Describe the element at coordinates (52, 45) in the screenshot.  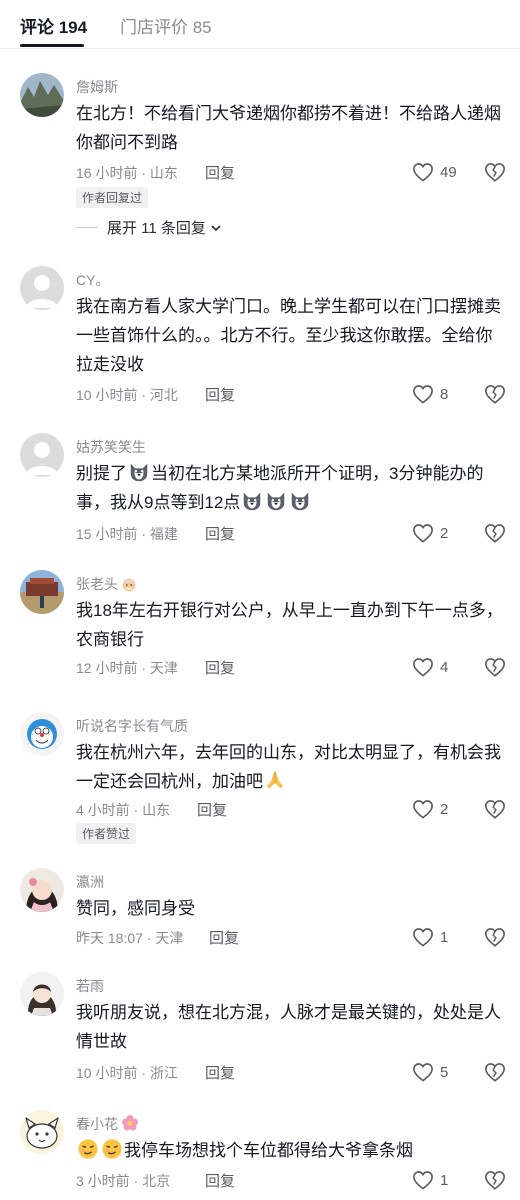
I see `active-tab-indicator` at that location.